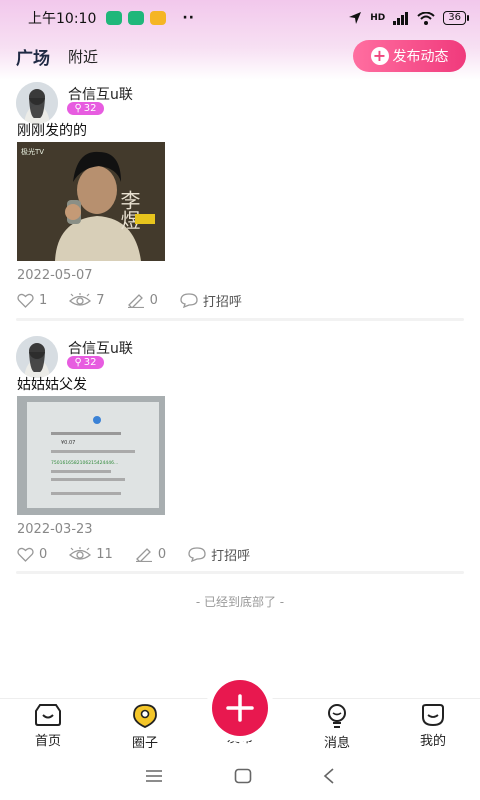 The height and width of the screenshot is (800, 480). Describe the element at coordinates (379, 56) in the screenshot. I see `plus-icon: +` at that location.